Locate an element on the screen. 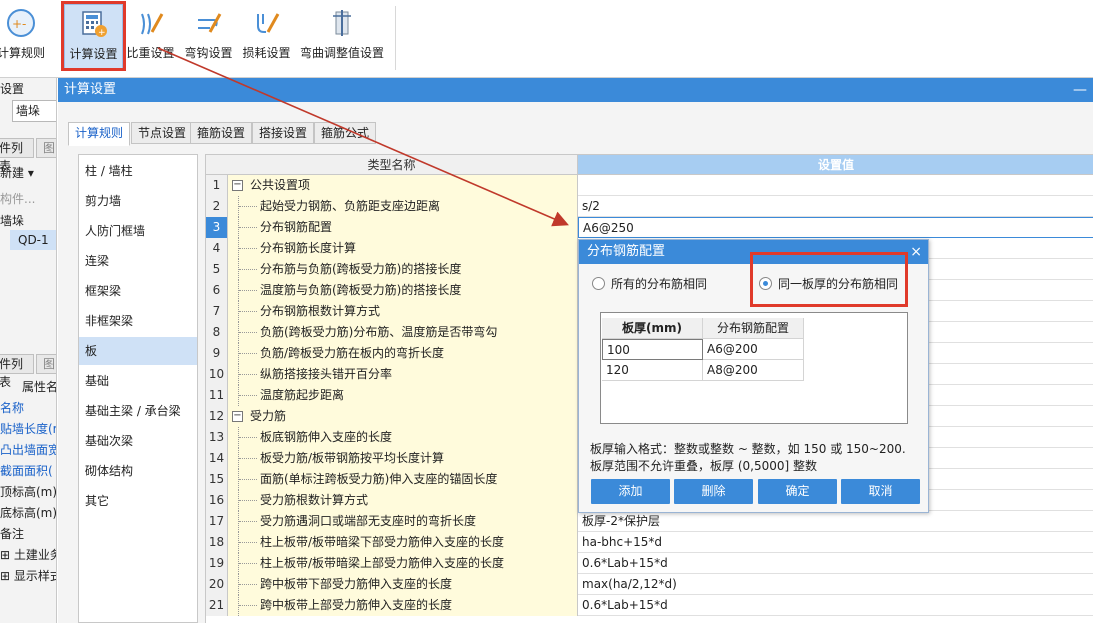 Image resolution: width=1093 pixels, height=623 pixels. row-number: 2 is located at coordinates (217, 206).